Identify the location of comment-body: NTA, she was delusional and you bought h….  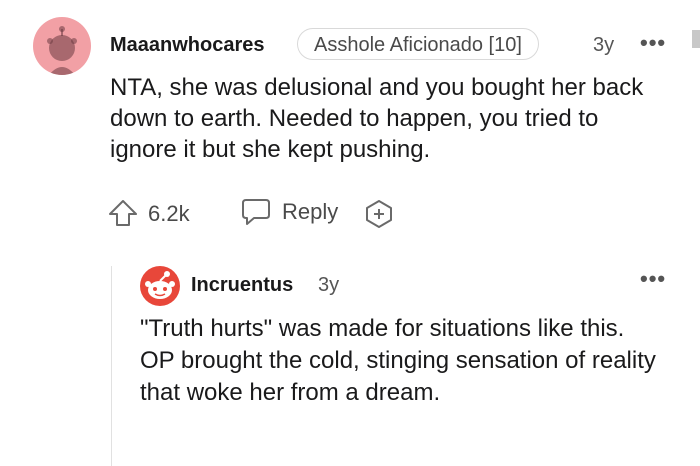
(377, 118).